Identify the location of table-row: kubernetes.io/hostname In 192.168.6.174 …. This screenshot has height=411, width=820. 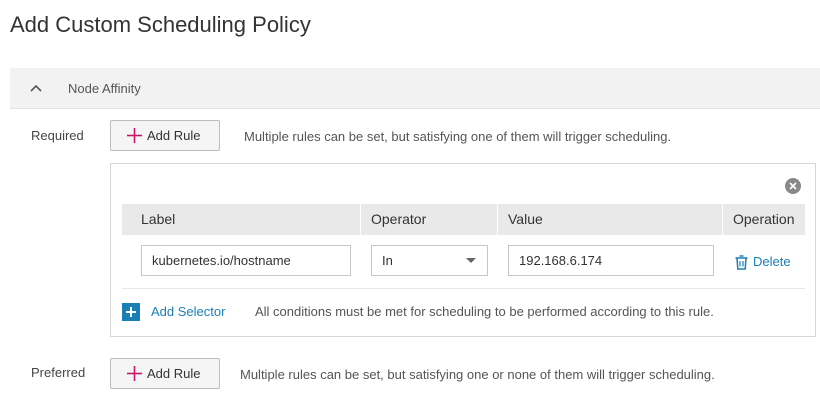
(463, 262).